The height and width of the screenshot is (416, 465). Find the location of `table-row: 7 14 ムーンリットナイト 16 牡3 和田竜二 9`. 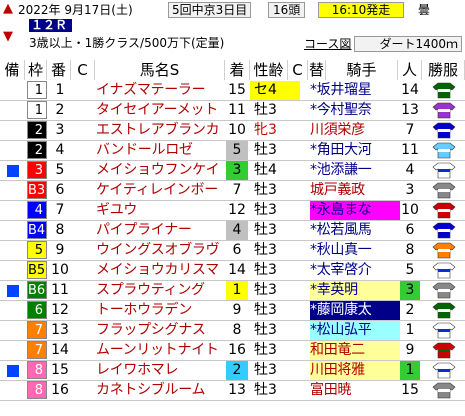

table-row: 7 14 ムーンリットナイト 16 牡3 和田竜二 9 is located at coordinates (232, 351).